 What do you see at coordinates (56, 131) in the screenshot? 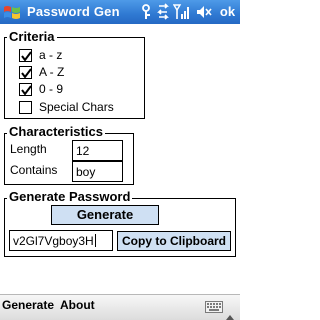
I see `characteristics-title: Characteristics` at bounding box center [56, 131].